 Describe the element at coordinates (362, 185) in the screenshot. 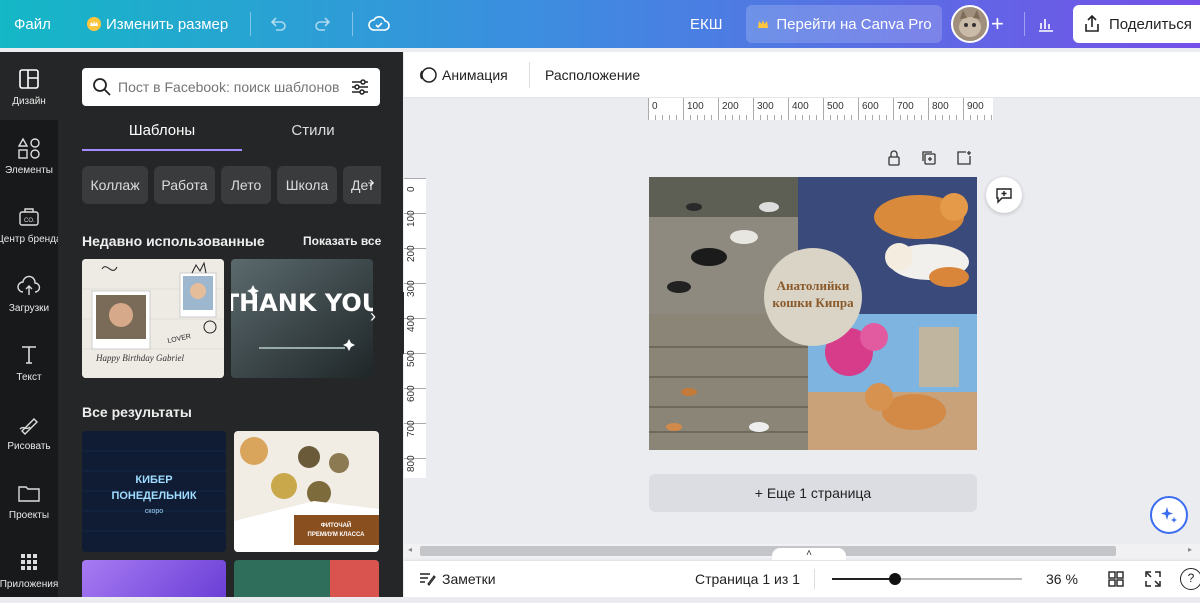

I see `chip-kids: Дет` at that location.